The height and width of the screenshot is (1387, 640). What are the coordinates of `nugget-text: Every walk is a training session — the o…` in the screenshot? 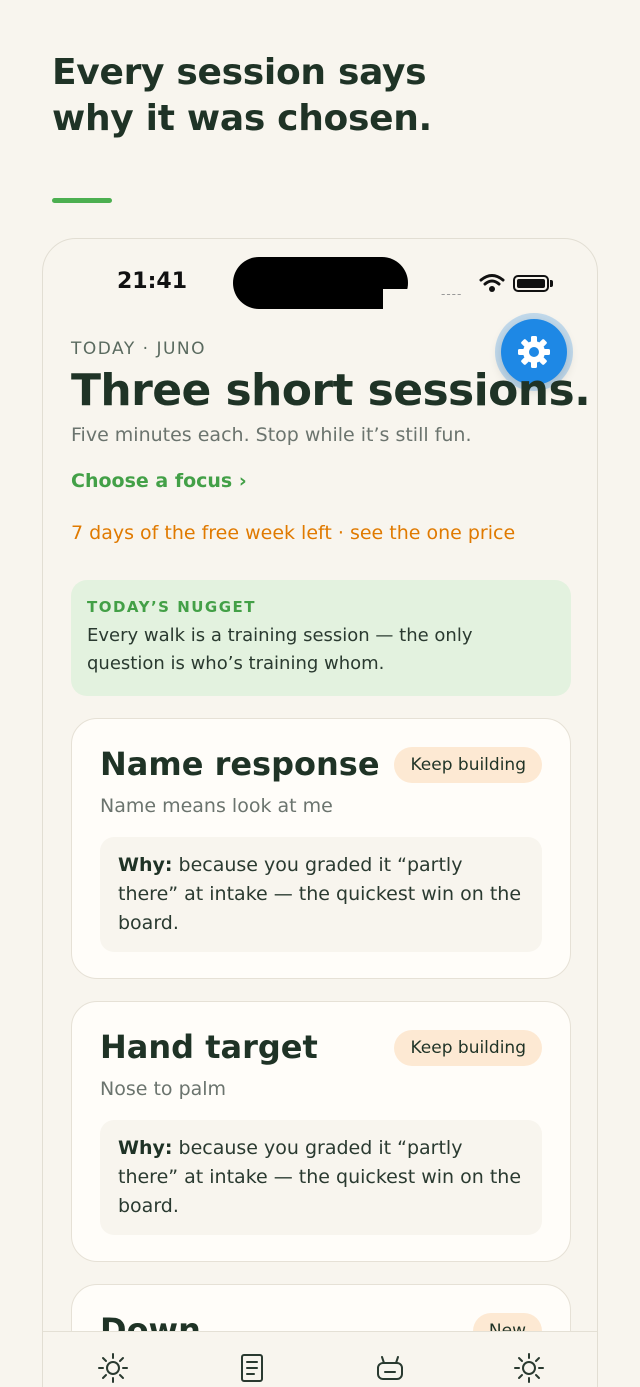 It's located at (280, 649).